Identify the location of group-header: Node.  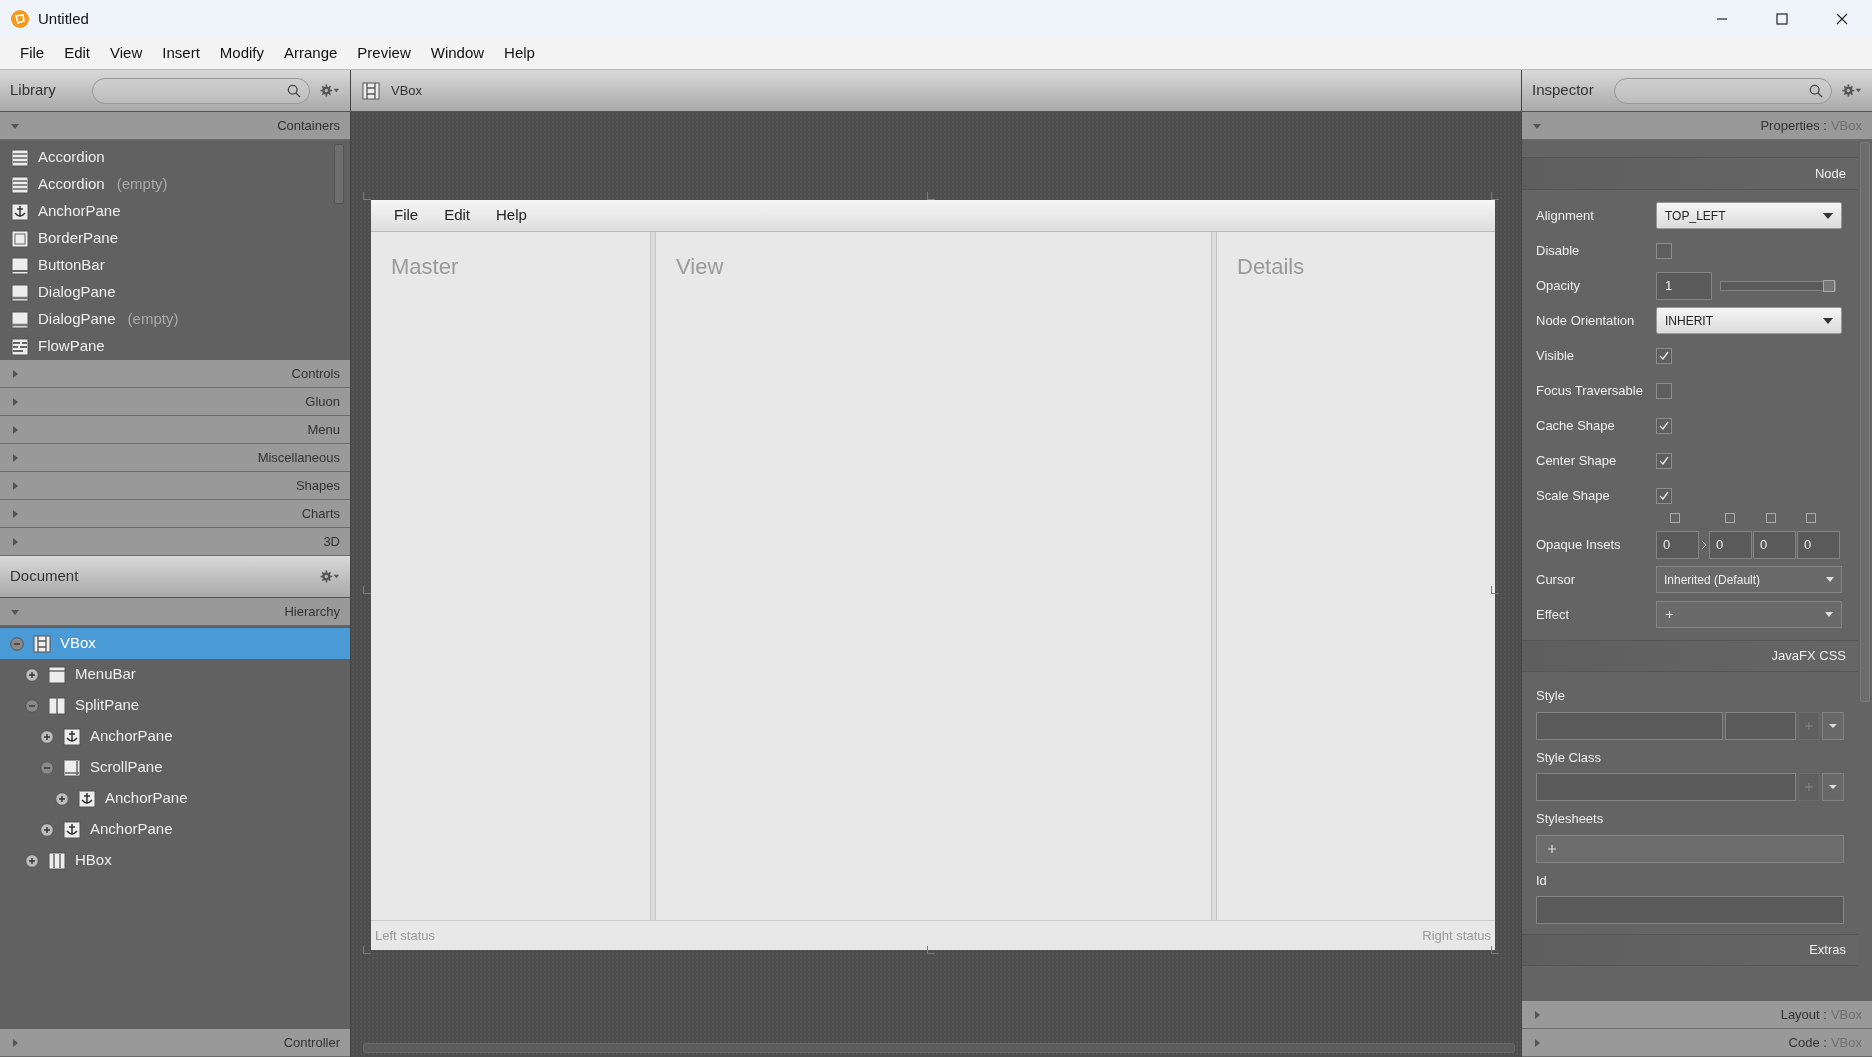
(1690, 174).